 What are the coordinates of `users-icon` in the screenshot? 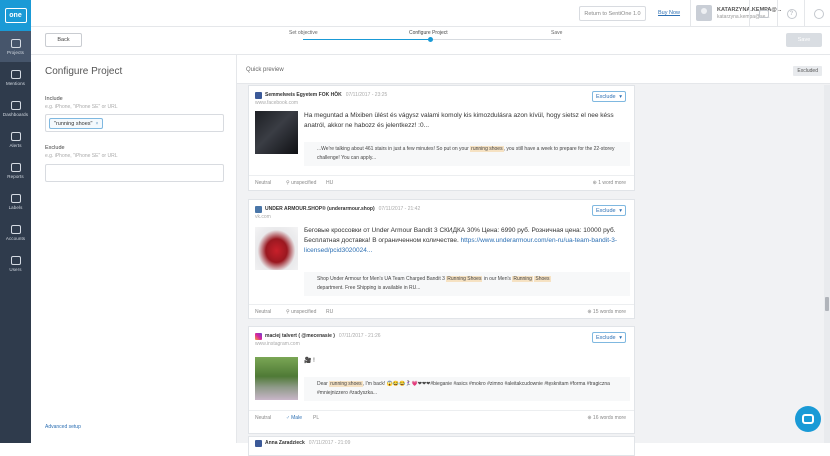 It's located at (15, 260).